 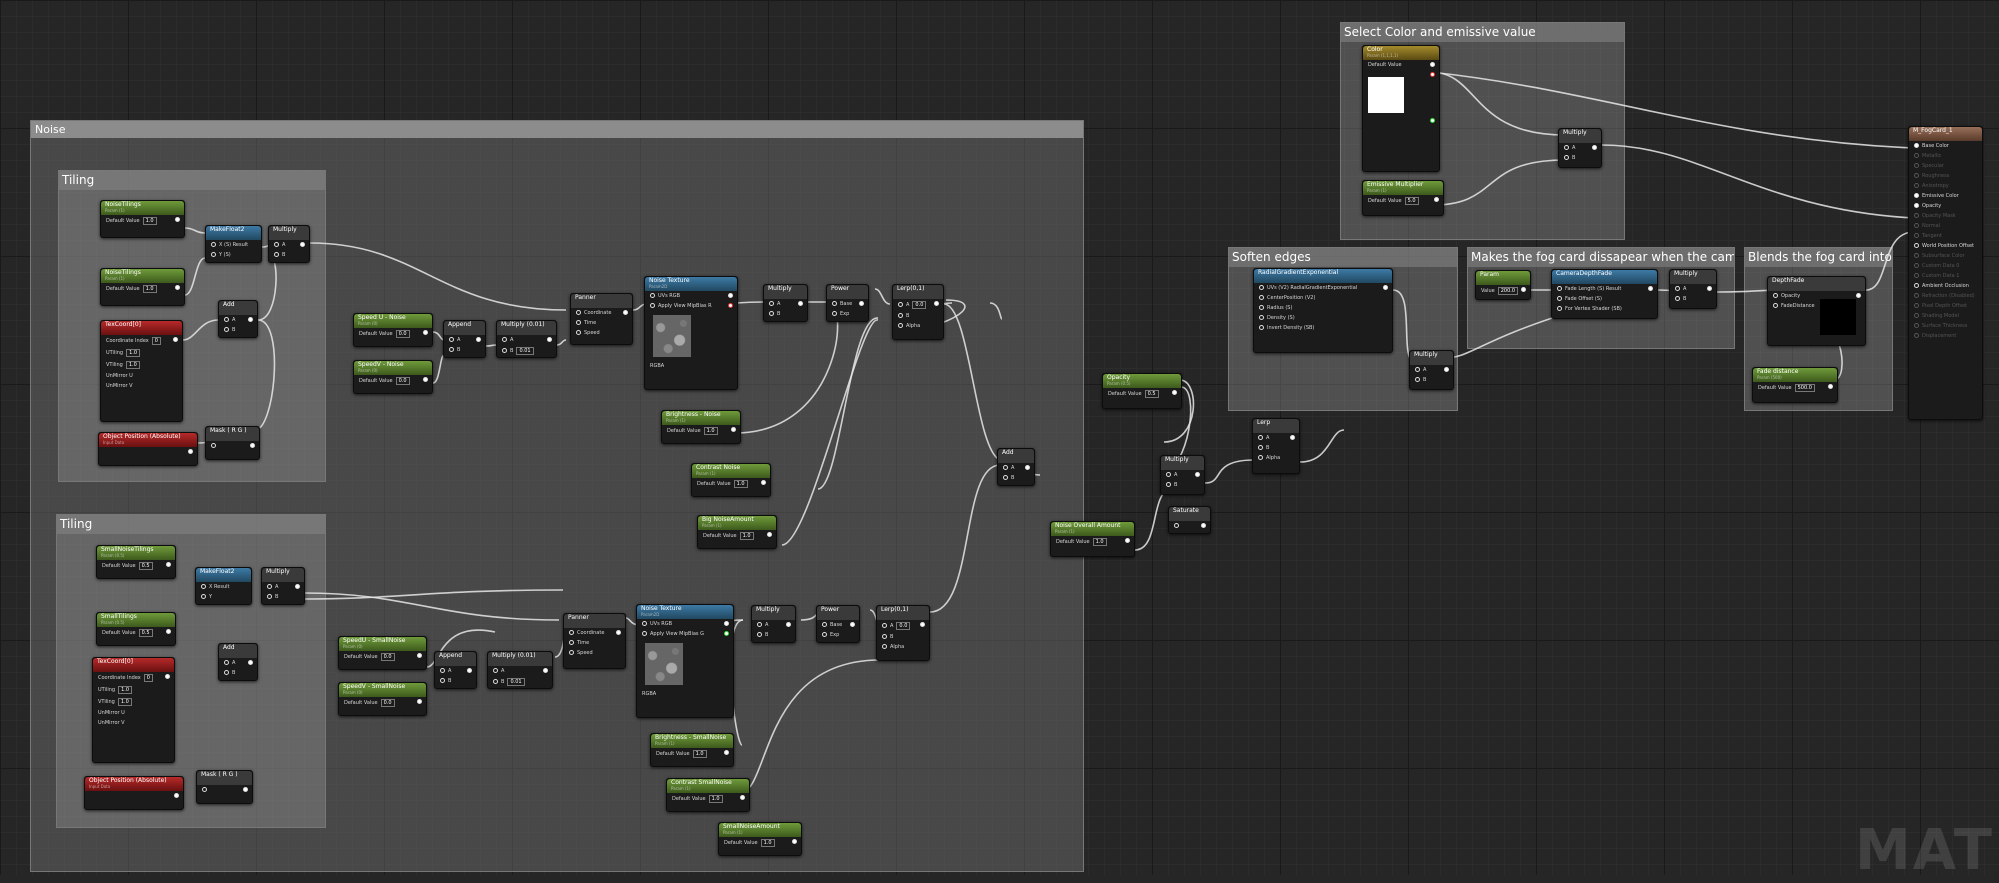 What do you see at coordinates (525, 351) in the screenshot?
I see `b-value-field: 0.01` at bounding box center [525, 351].